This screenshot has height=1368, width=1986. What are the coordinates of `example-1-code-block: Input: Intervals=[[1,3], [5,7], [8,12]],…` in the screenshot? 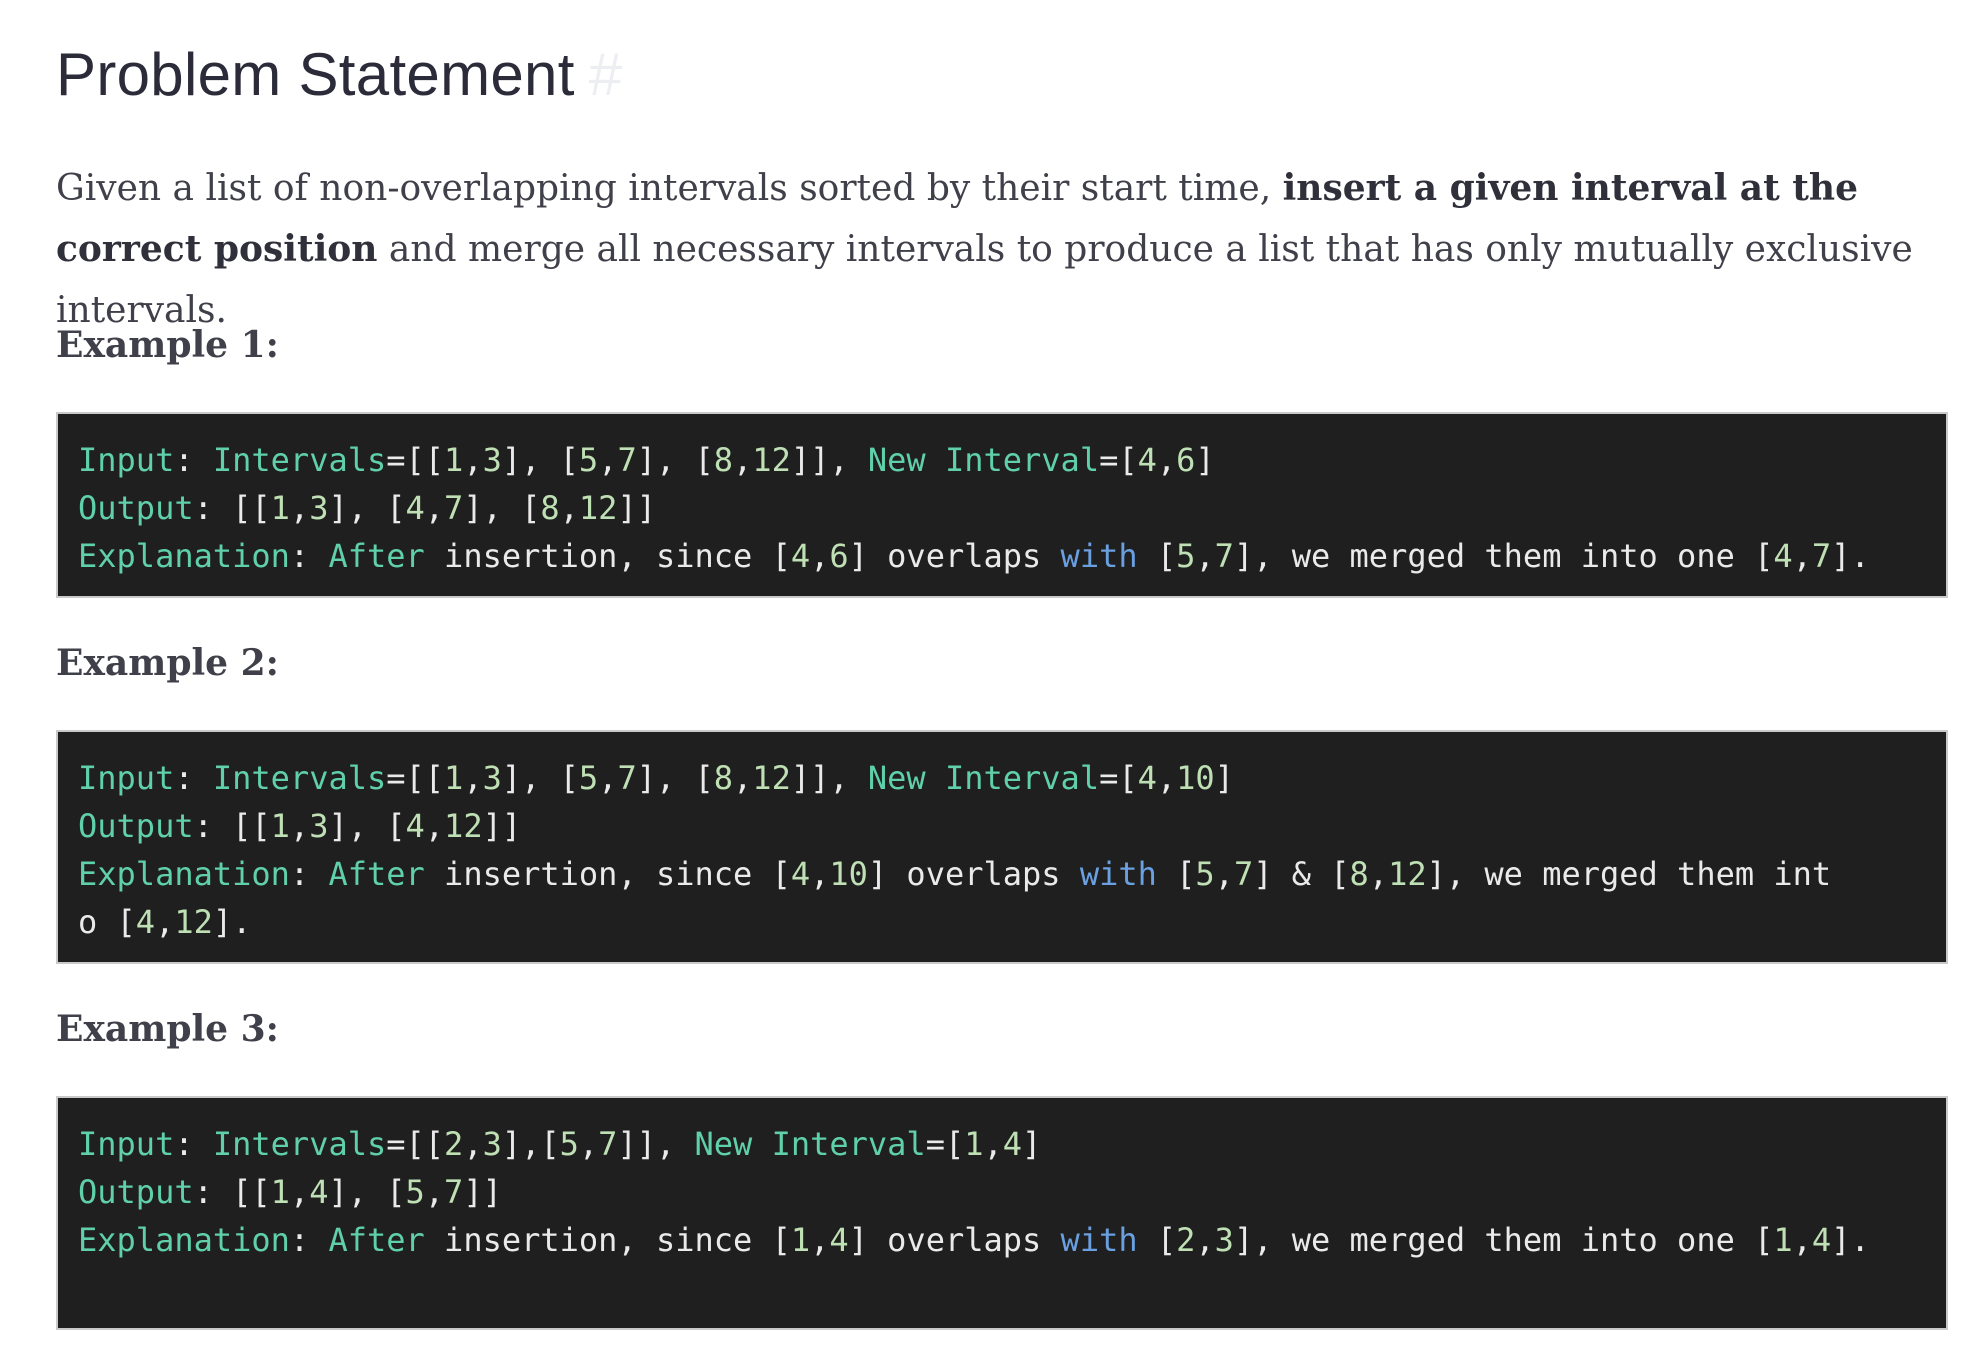 It's located at (1002, 505).